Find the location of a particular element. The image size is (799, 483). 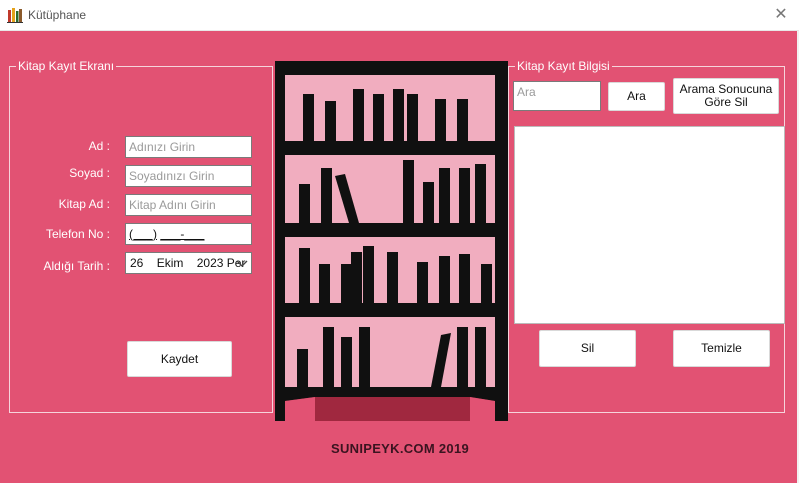

search-input: Ara is located at coordinates (557, 96).